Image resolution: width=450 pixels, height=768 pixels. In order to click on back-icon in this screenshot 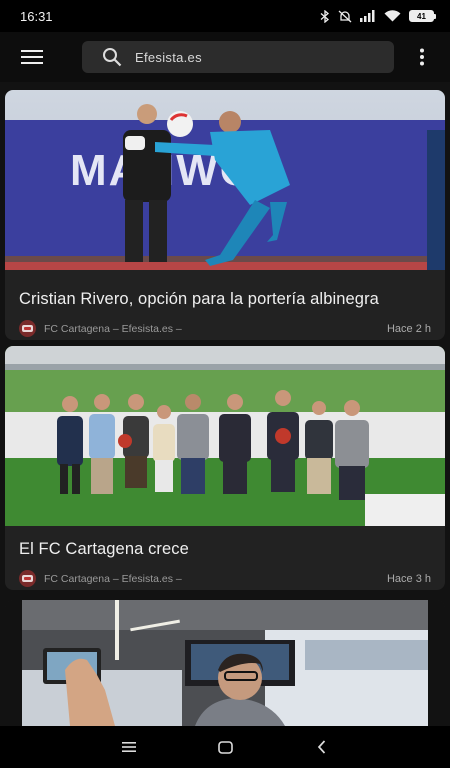, I will do `click(321, 747)`.